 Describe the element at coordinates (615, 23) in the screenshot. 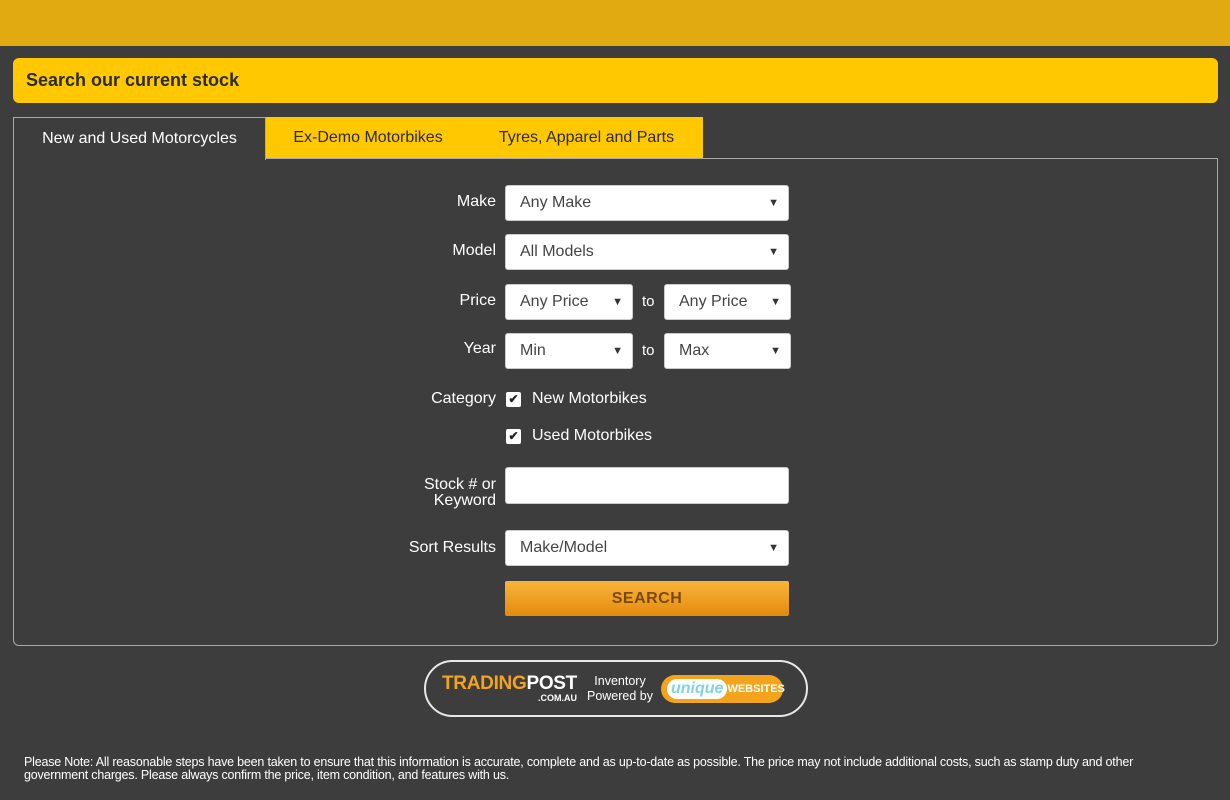

I see `top-bar` at that location.